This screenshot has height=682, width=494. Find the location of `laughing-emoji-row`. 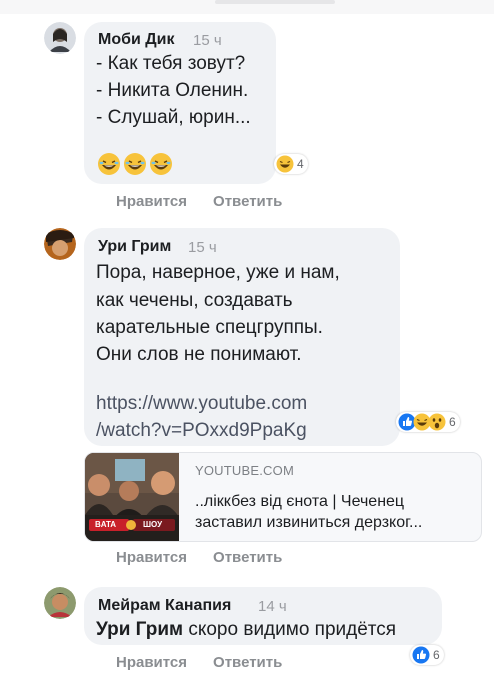

laughing-emoji-row is located at coordinates (135, 164).